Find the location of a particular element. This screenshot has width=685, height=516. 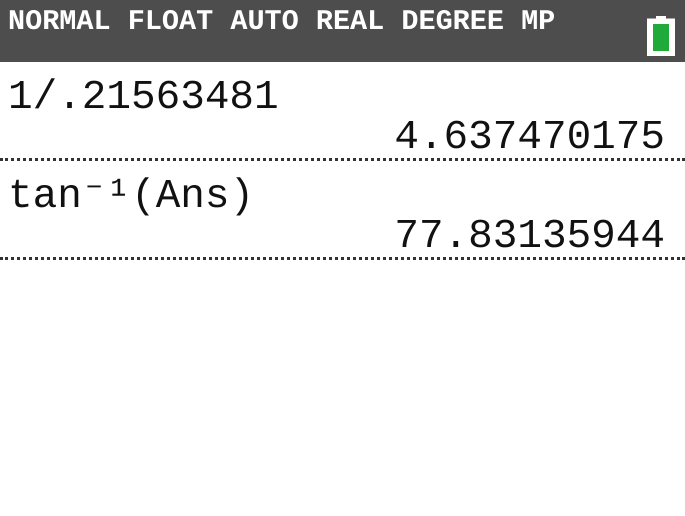

expression: tan⁻¹(Ans) is located at coordinates (131, 197).